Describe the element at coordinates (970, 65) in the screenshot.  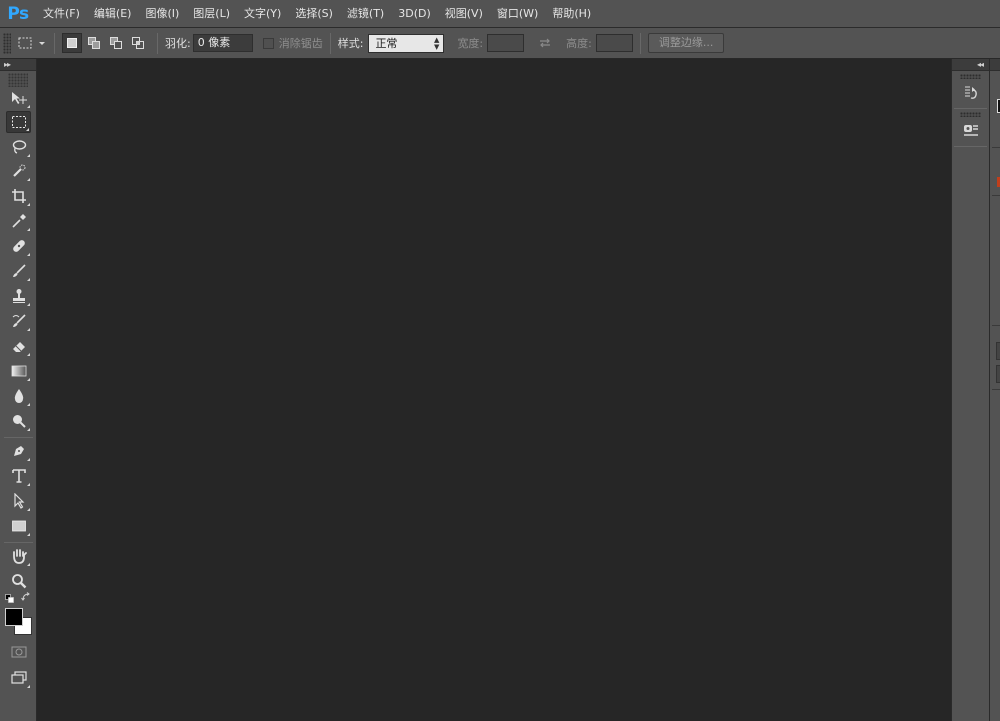
I see `double-chevron-left-icon: ◂◂` at that location.